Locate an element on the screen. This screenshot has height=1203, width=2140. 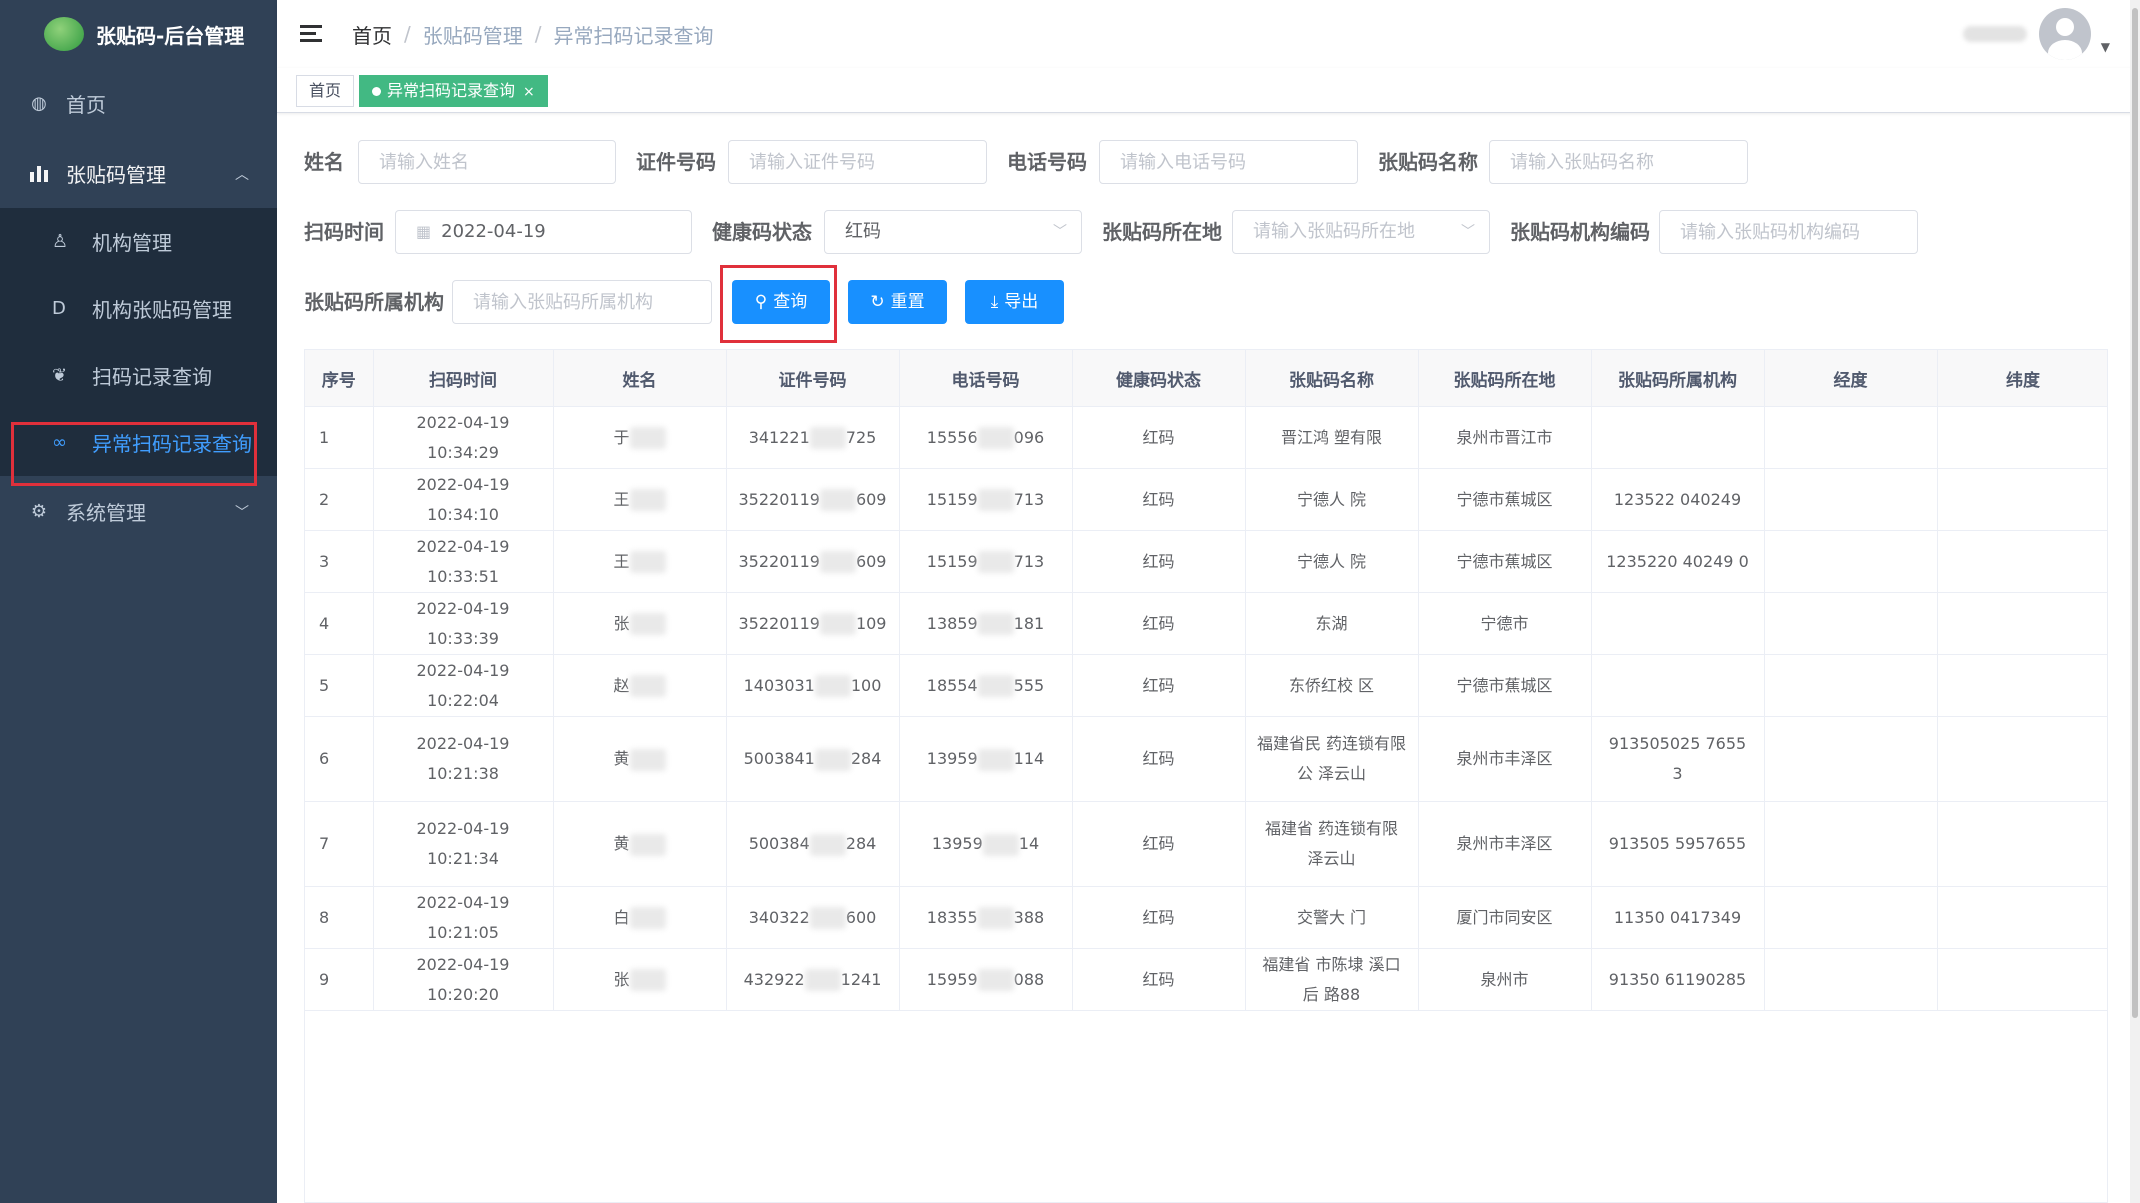
app-logo: 张贴码-后台管理 is located at coordinates (138, 34).